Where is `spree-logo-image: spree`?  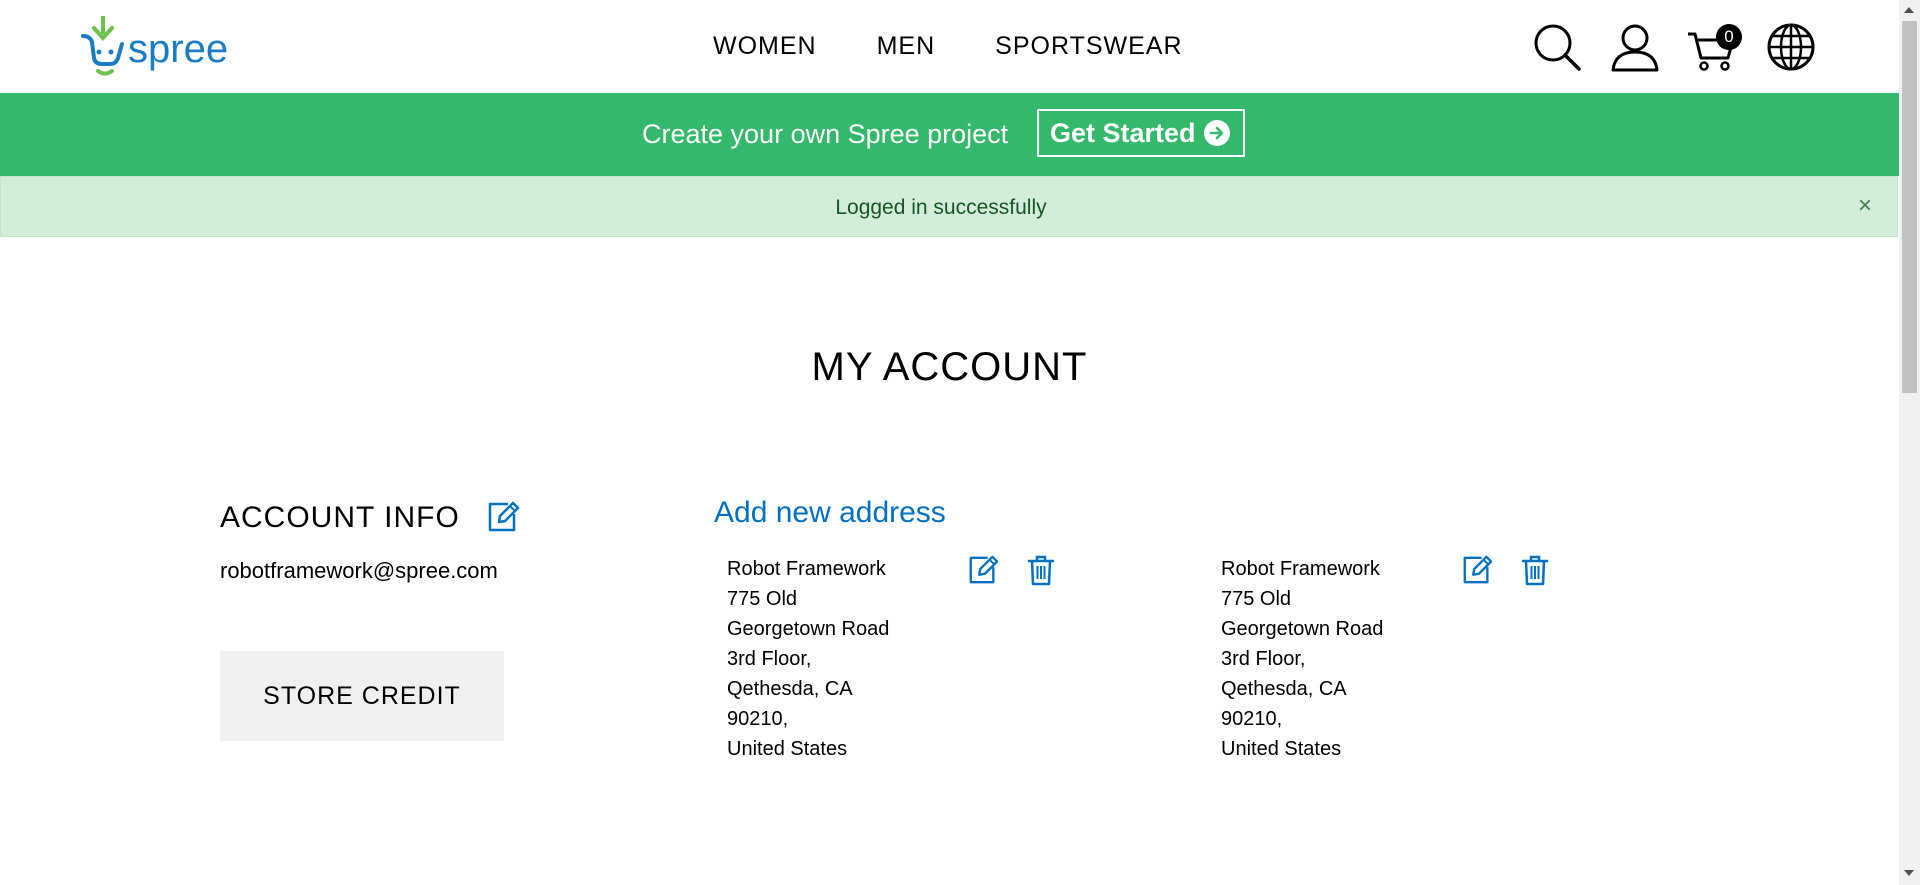
spree-logo-image: spree is located at coordinates (154, 46).